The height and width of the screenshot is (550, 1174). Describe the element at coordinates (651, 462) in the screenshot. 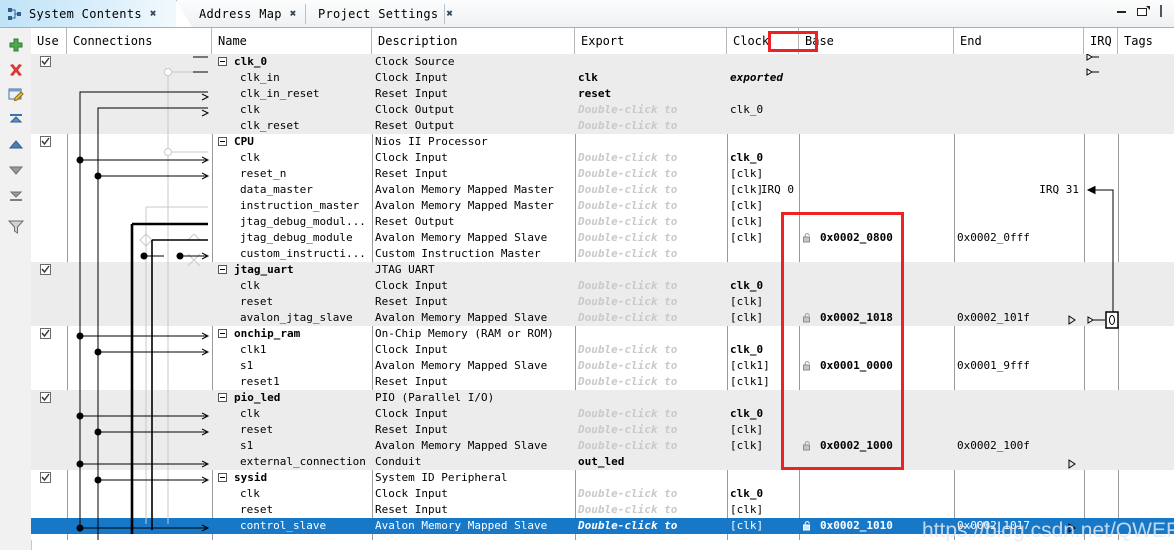

I see `cell-export: out_led` at that location.